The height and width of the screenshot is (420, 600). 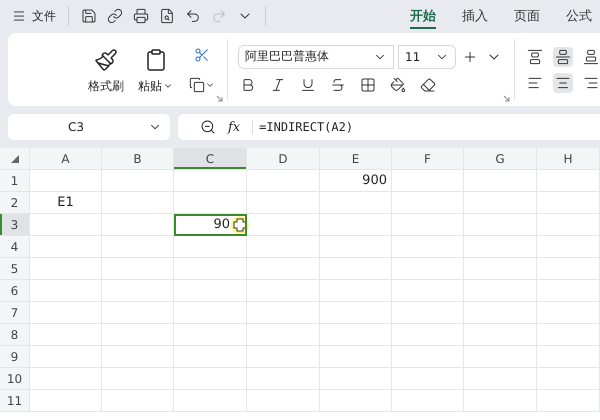 What do you see at coordinates (89, 16) in the screenshot?
I see `save-icon` at bounding box center [89, 16].